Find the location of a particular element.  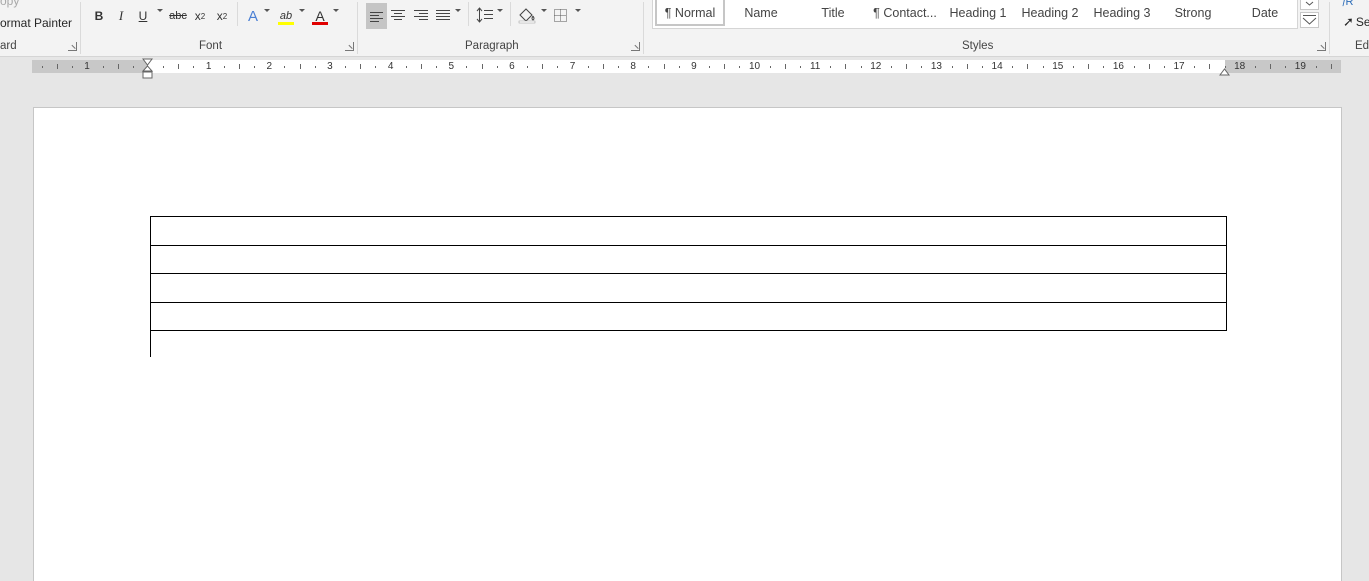

ruler-number: 15 is located at coordinates (1058, 66).